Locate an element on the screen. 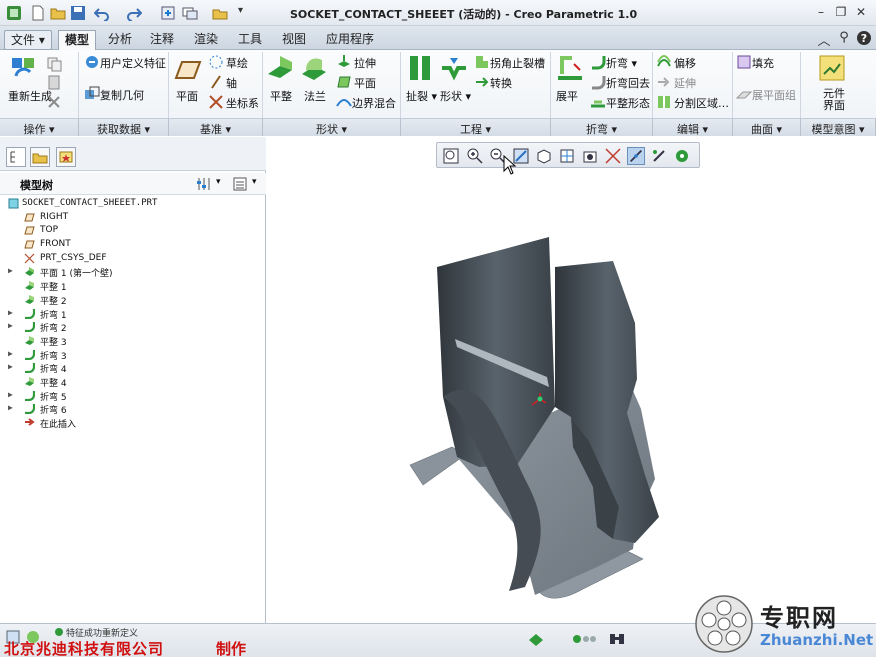 This screenshot has width=876, height=657. csys-button: 坐标系 is located at coordinates (242, 103).